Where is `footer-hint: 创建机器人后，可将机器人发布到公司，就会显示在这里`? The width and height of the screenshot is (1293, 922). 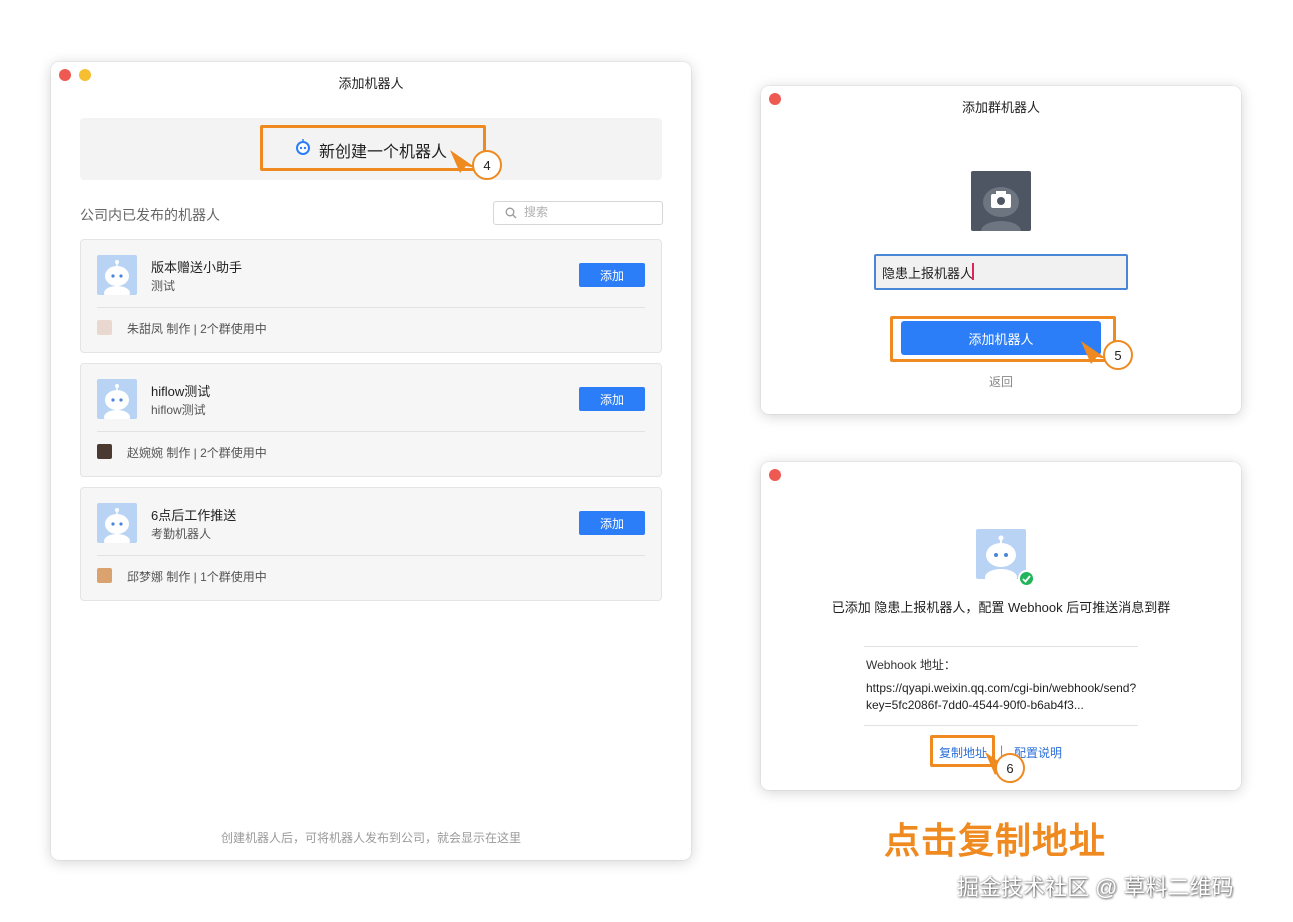
footer-hint: 创建机器人后，可将机器人发布到公司，就会显示在这里 is located at coordinates (370, 838).